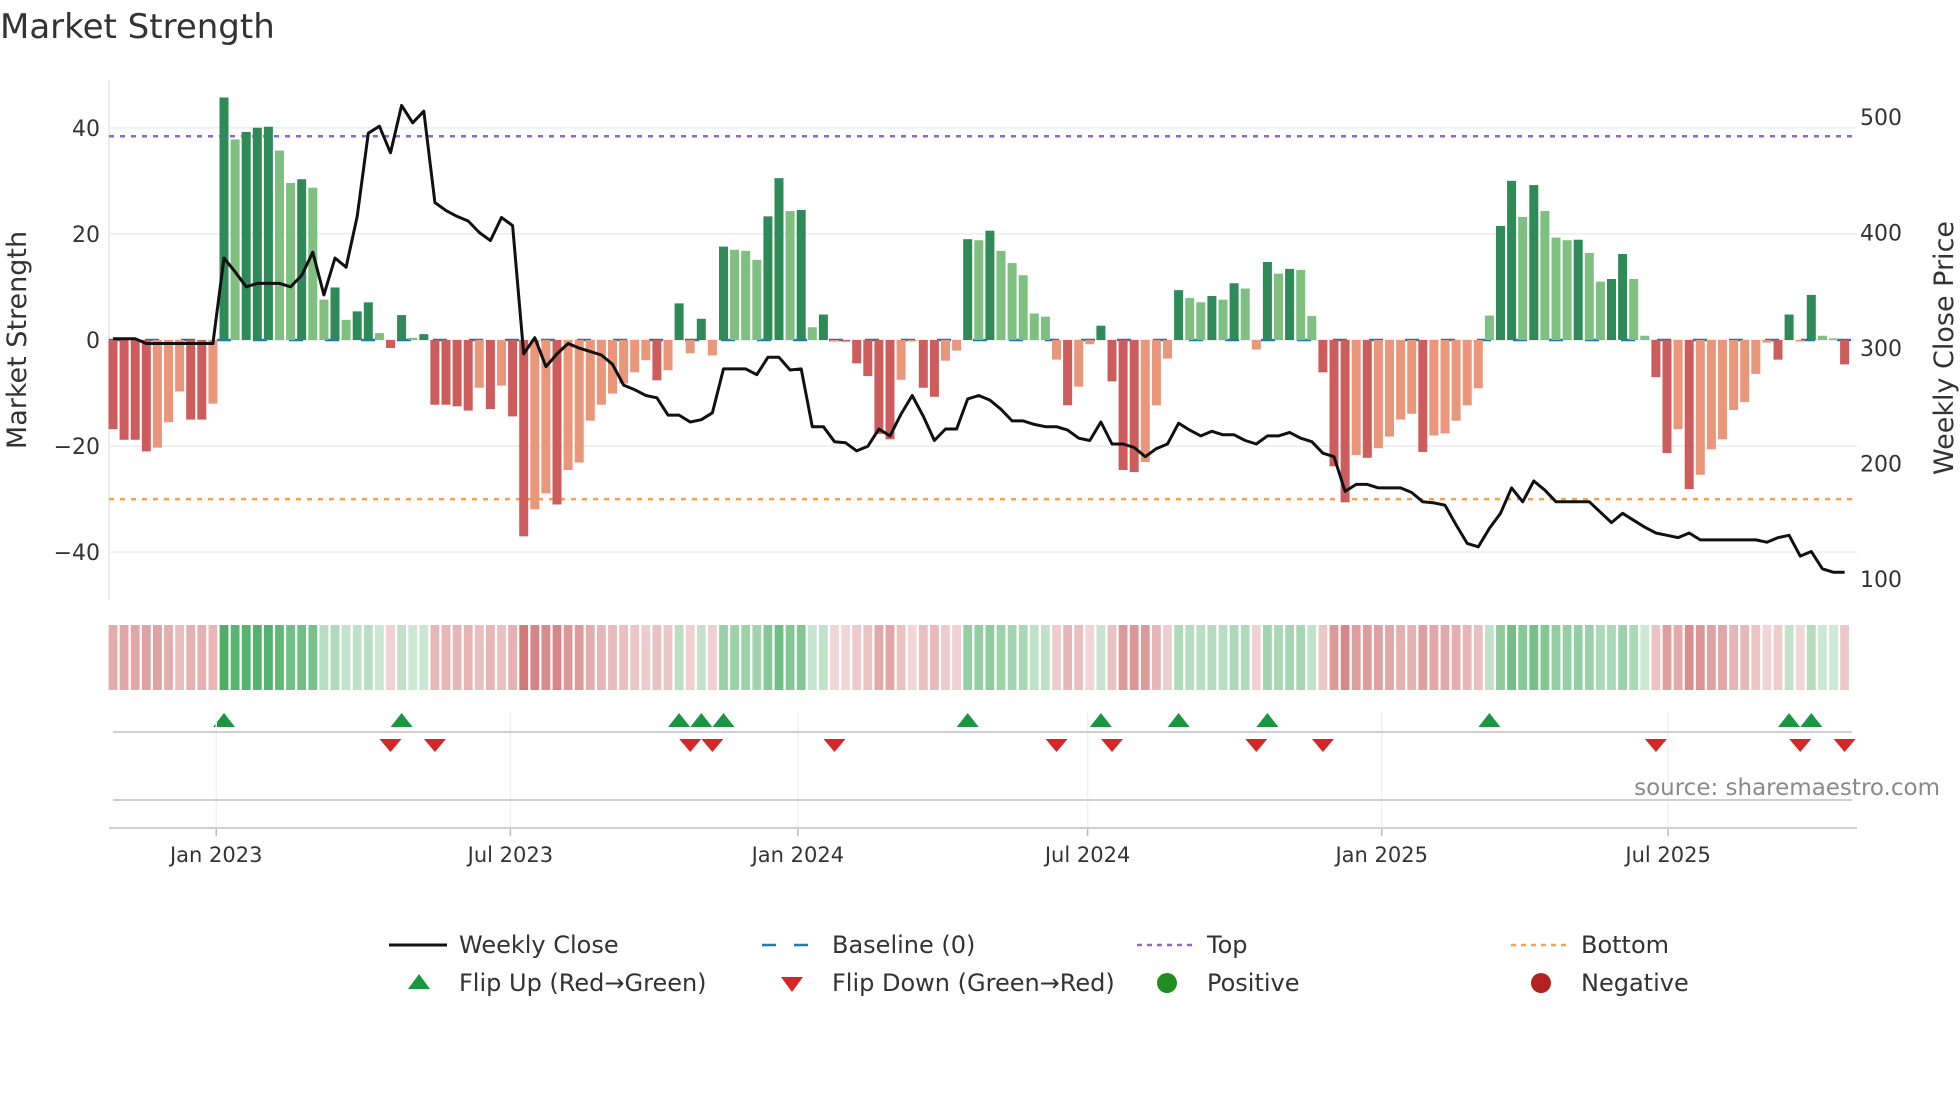 The width and height of the screenshot is (1960, 1102). Describe the element at coordinates (1228, 983) in the screenshot. I see `legend-item: Positive` at that location.